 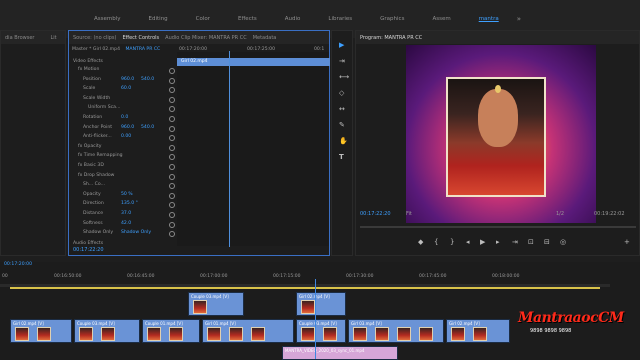 I want to click on workspace-editing: Editing, so click(x=158, y=19).